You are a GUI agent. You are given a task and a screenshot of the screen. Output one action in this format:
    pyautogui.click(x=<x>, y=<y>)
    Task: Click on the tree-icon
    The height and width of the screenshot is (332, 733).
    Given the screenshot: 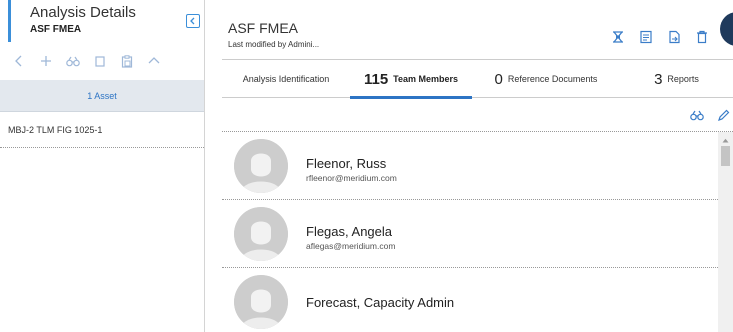 What is the action you would take?
    pyautogui.click(x=618, y=37)
    